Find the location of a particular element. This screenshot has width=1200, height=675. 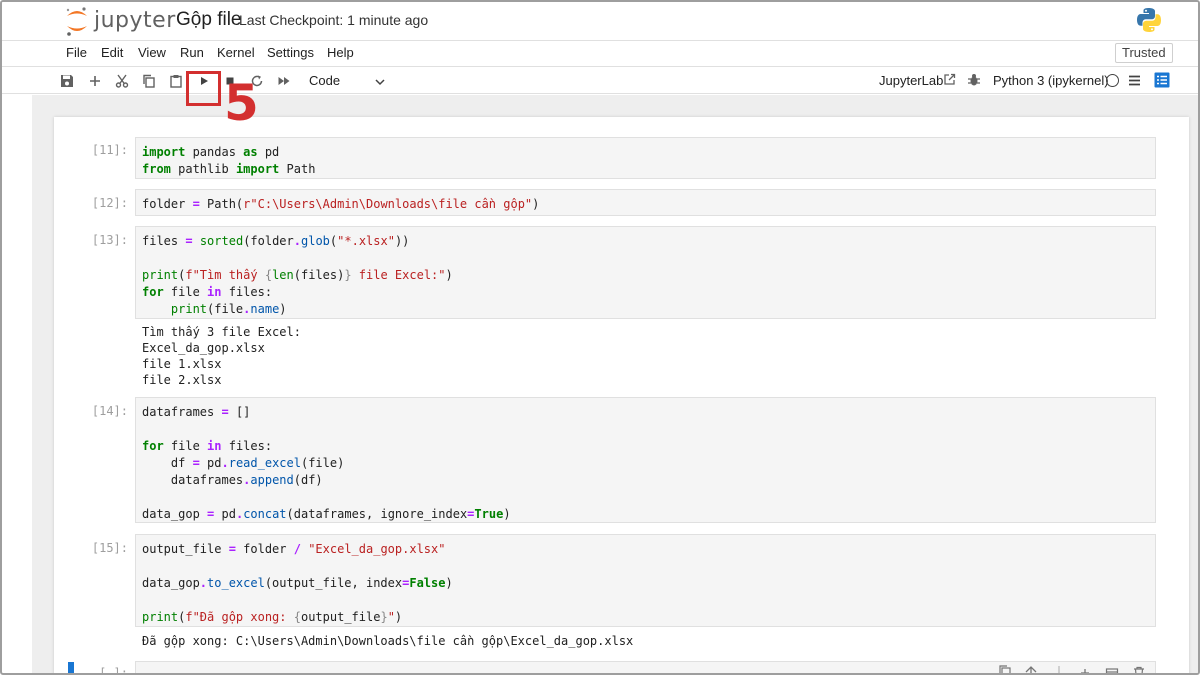

save-icon is located at coordinates (67, 81).